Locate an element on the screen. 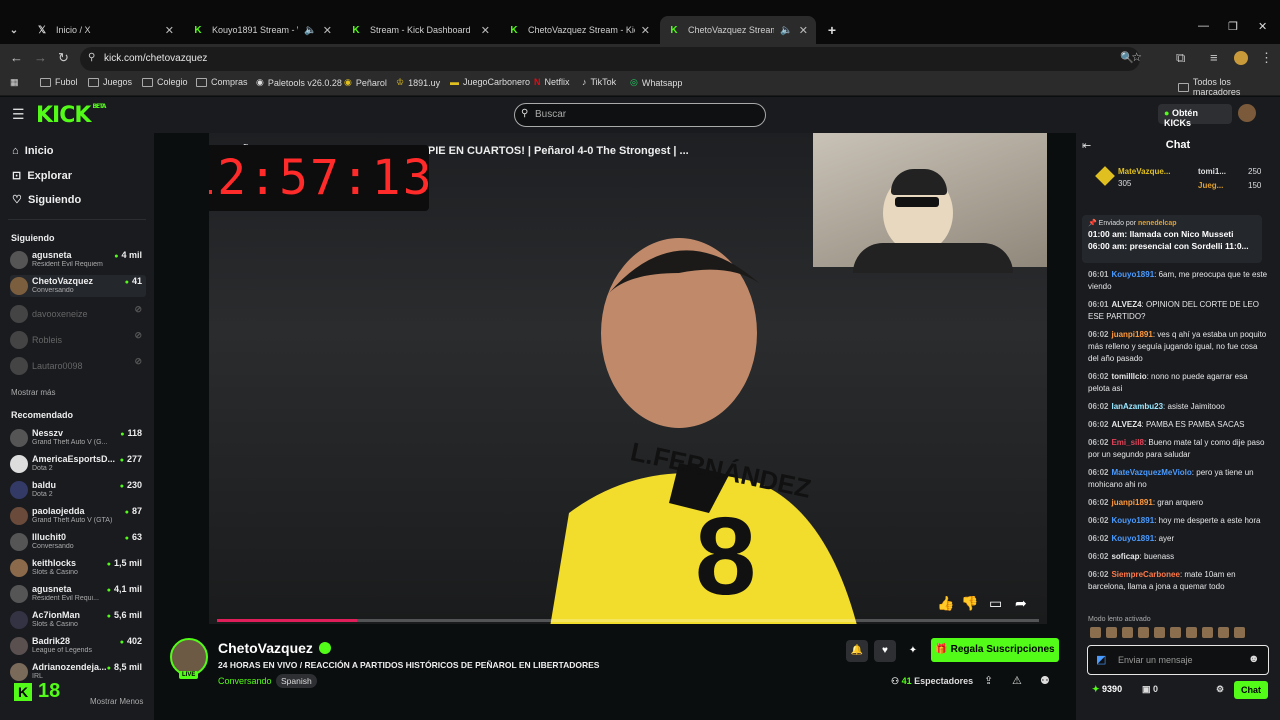  show-less-link: Mostrar Menos is located at coordinates (116, 701).